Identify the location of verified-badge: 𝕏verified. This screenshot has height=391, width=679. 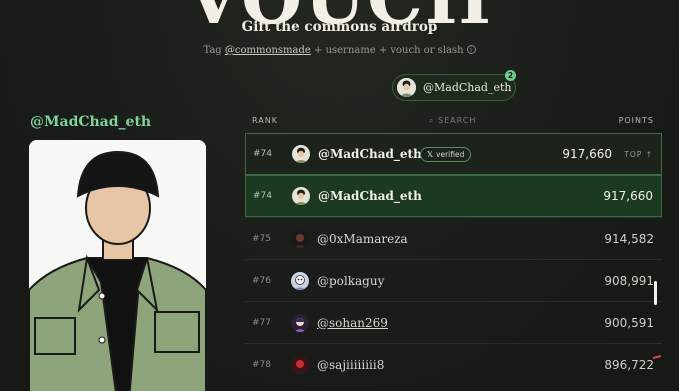
(446, 154).